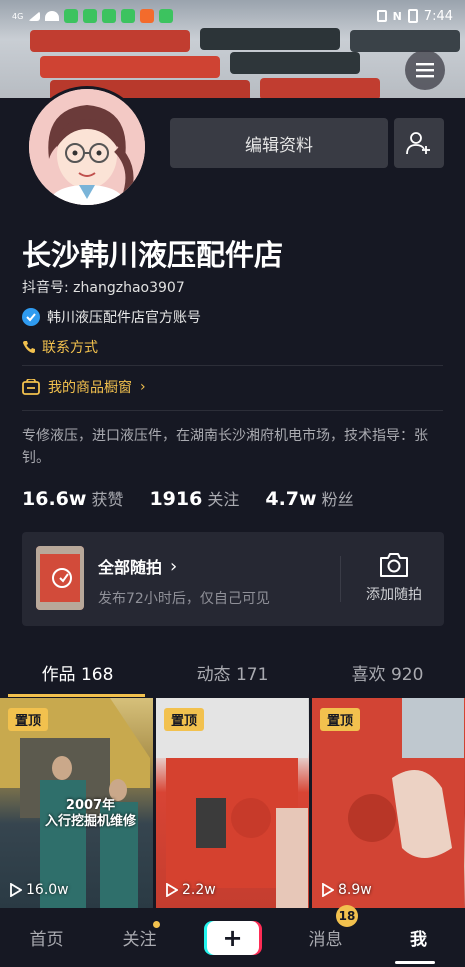 The width and height of the screenshot is (465, 967). What do you see at coordinates (225, 447) in the screenshot?
I see `profile-bio: 专修液压，进口液压件，在湖南长沙湘府机电市场，技术指导：张钊。` at bounding box center [225, 447].